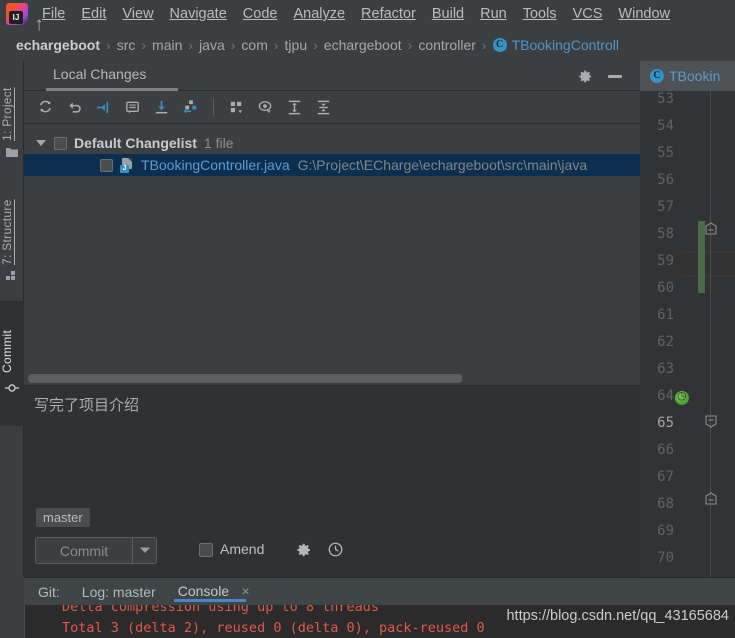 The width and height of the screenshot is (735, 638). I want to click on menu-label-edit: Edit, so click(94, 14).